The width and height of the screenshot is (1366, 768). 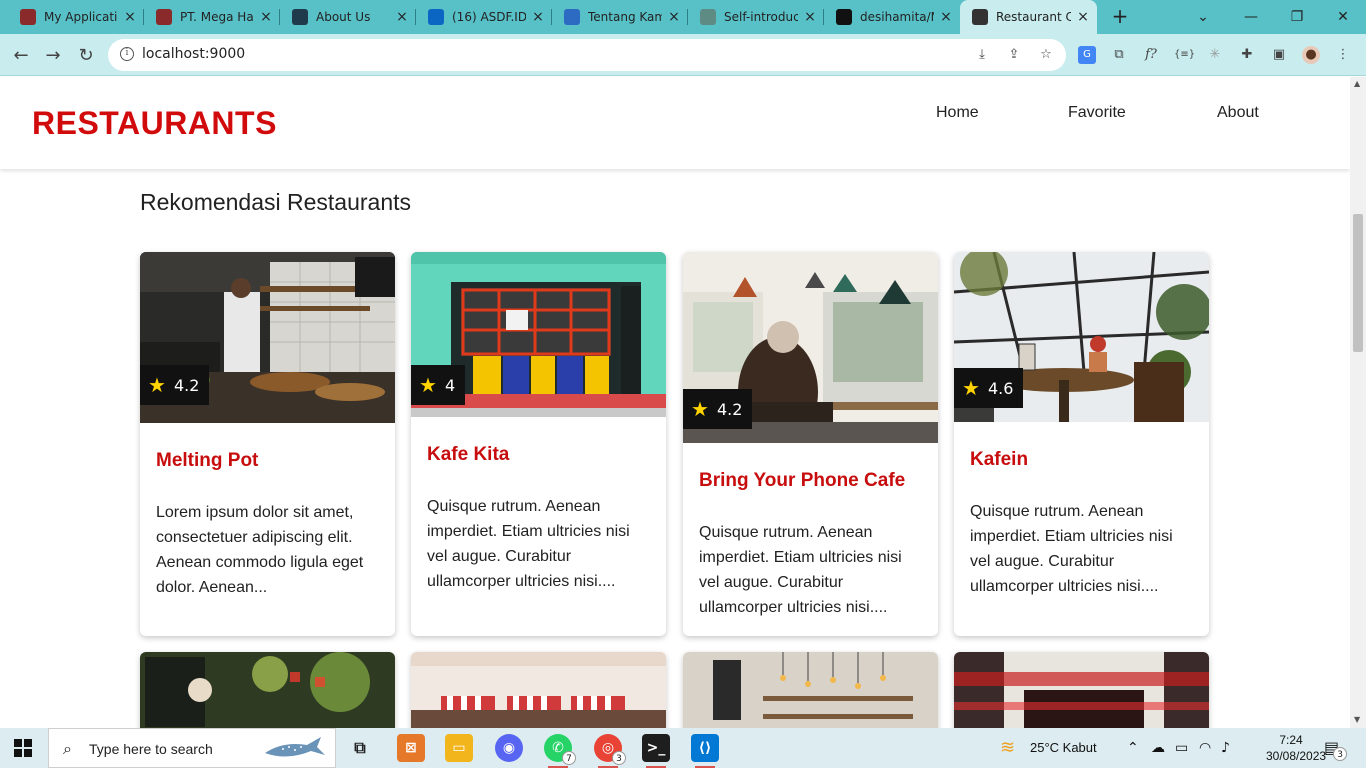 What do you see at coordinates (610, 751) in the screenshot?
I see `chrome-icon: ◎ 3` at bounding box center [610, 751].